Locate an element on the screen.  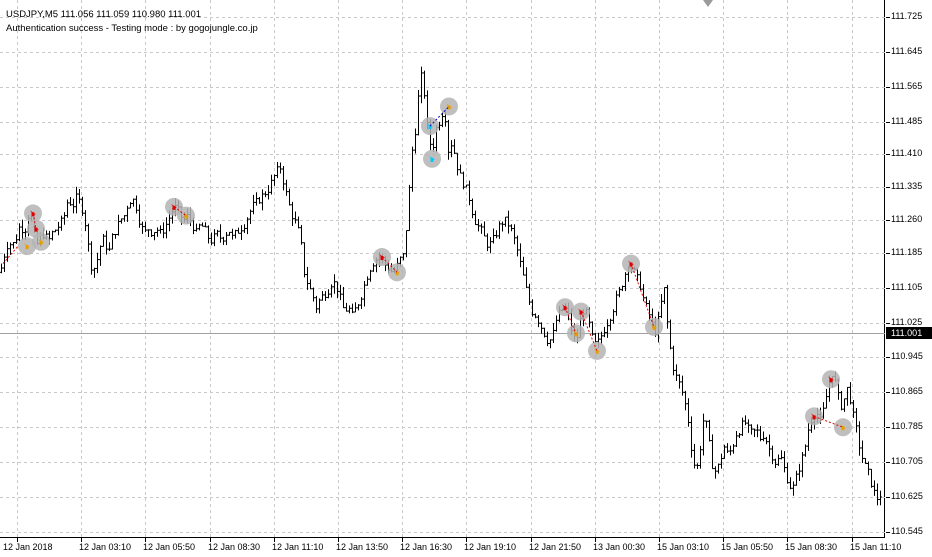
current-price-badge: 111.001 is located at coordinates (909, 333).